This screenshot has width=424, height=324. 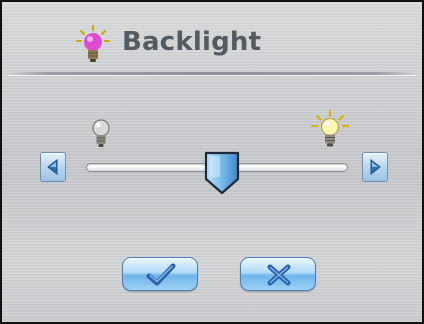 What do you see at coordinates (330, 128) in the screenshot?
I see `bright-bulb-icon` at bounding box center [330, 128].